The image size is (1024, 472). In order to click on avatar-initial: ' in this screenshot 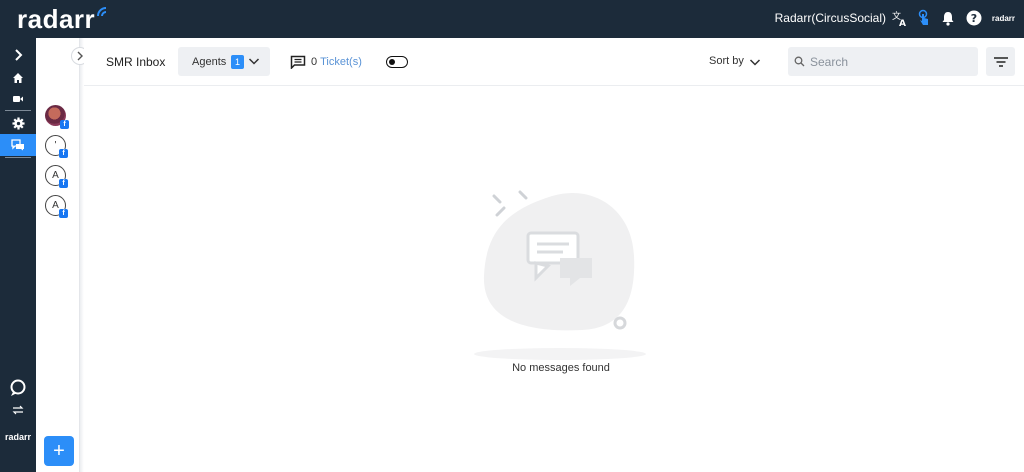, I will do `click(55, 145)`.